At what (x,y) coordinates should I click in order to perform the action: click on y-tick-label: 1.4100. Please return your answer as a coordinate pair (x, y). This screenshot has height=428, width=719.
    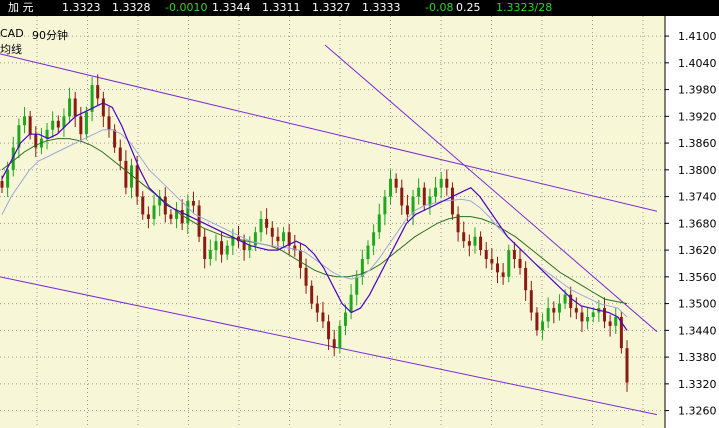
    Looking at the image, I should click on (697, 36).